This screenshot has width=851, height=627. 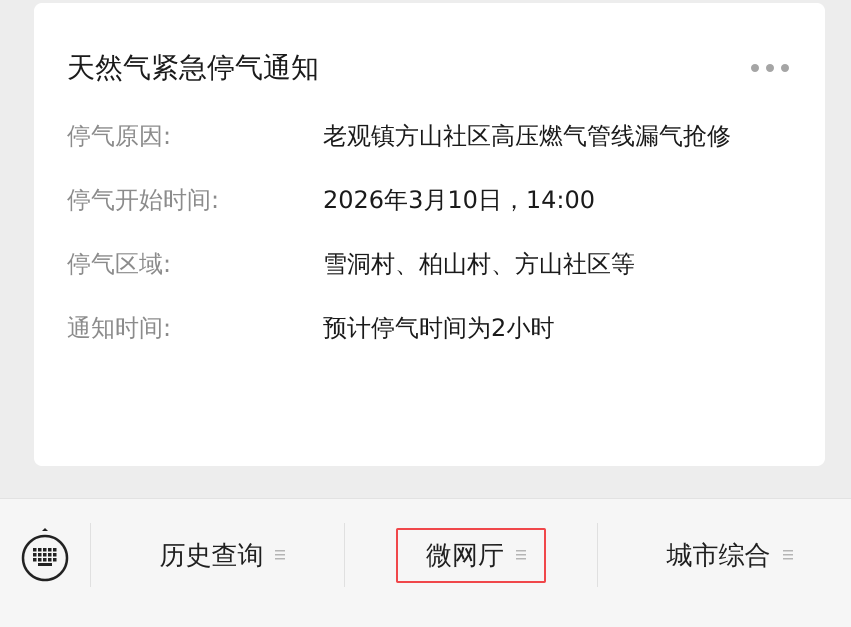 I want to click on keyboard-icon, so click(x=45, y=555).